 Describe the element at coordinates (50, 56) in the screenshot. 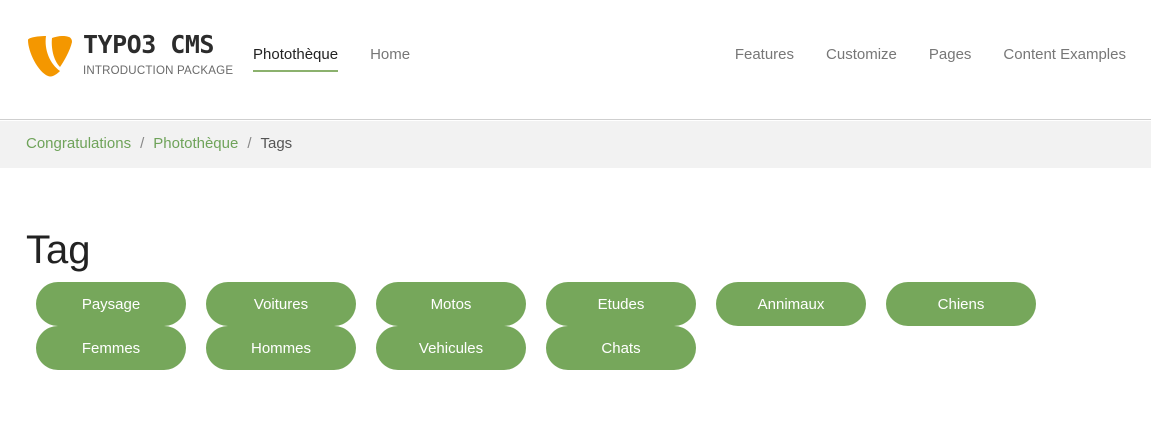

I see `typo3-logo-icon` at that location.